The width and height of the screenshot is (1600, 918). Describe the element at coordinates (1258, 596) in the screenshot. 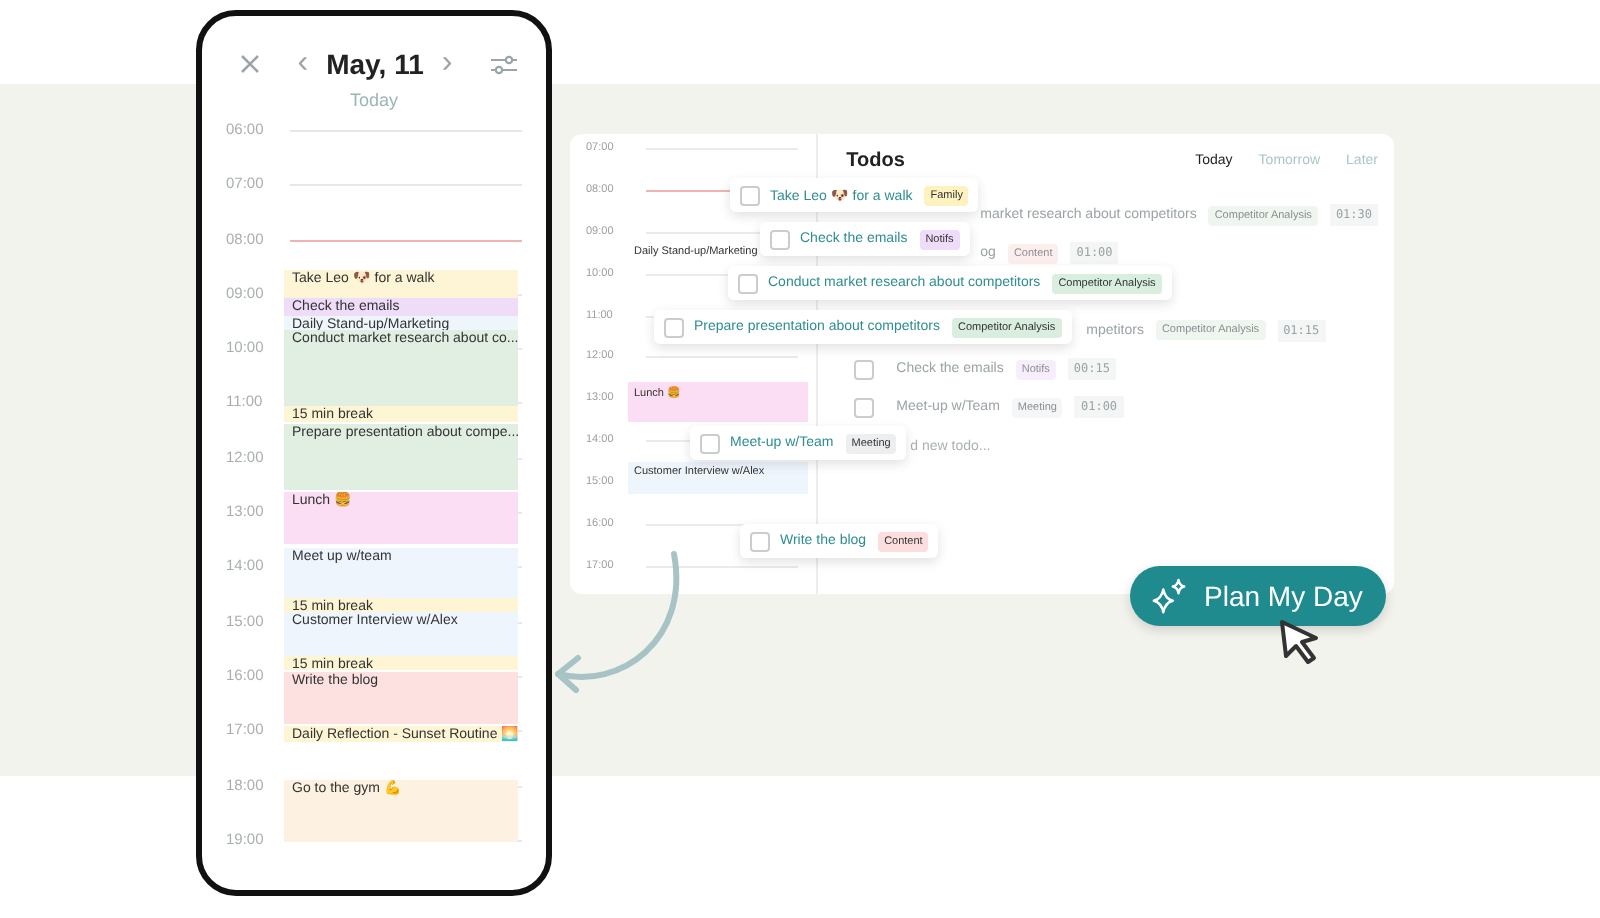

I see `plan-my-day-button: Plan My Day` at that location.